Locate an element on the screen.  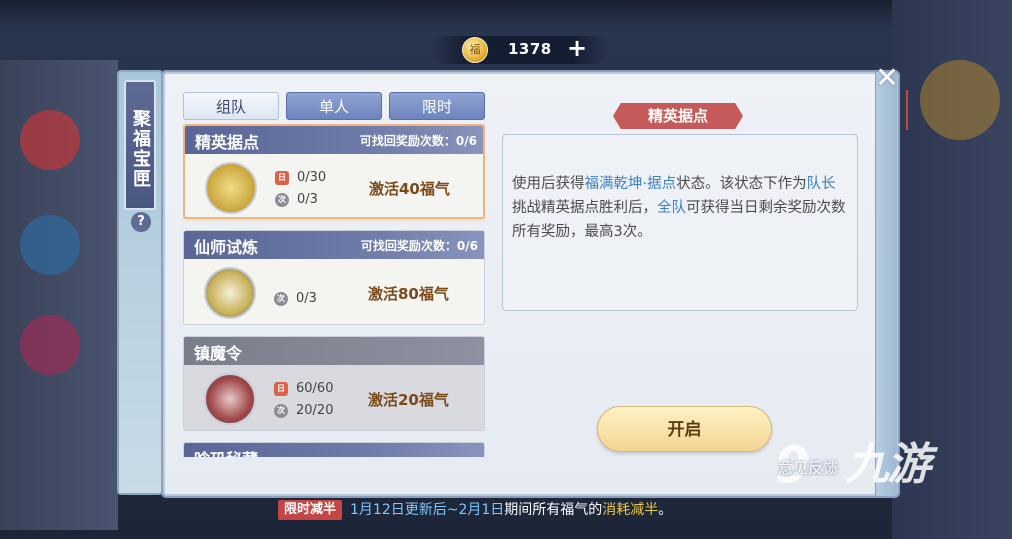
count-value: 20/20 is located at coordinates (315, 410).